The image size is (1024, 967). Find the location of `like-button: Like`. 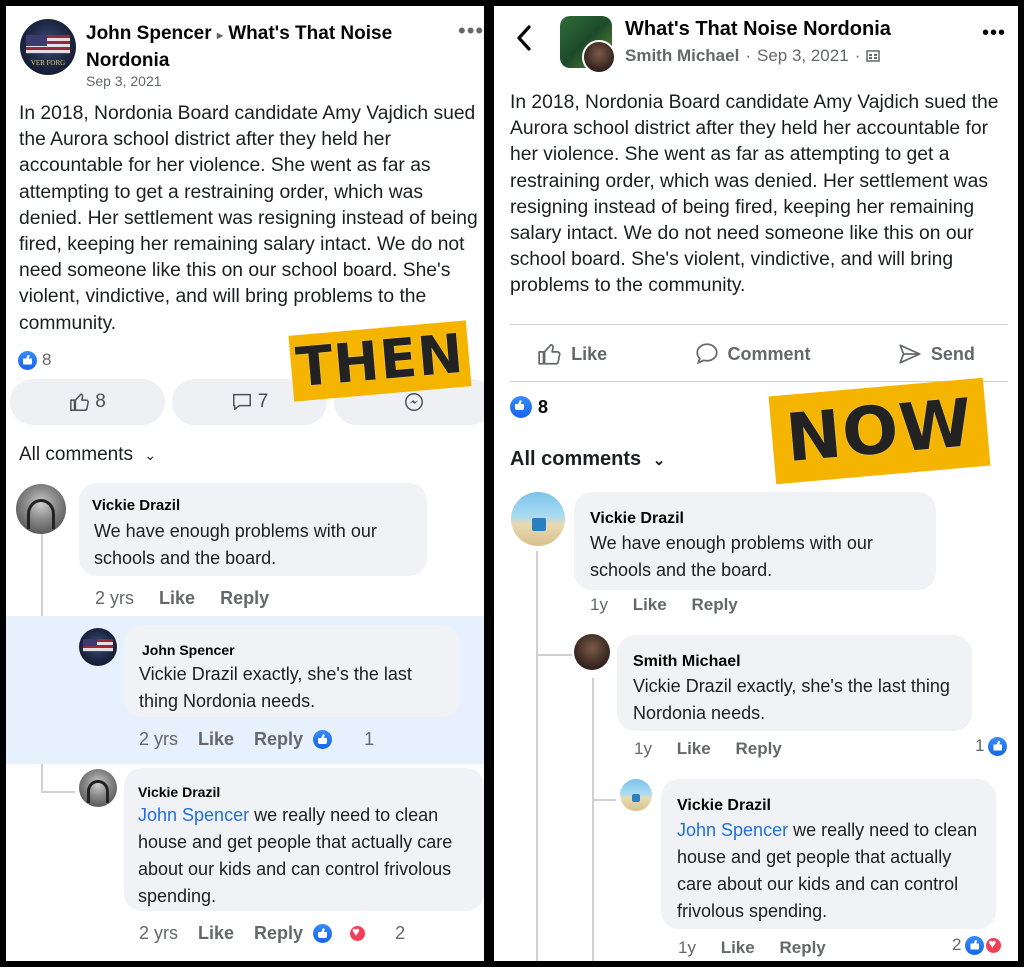

like-button: Like is located at coordinates (572, 354).